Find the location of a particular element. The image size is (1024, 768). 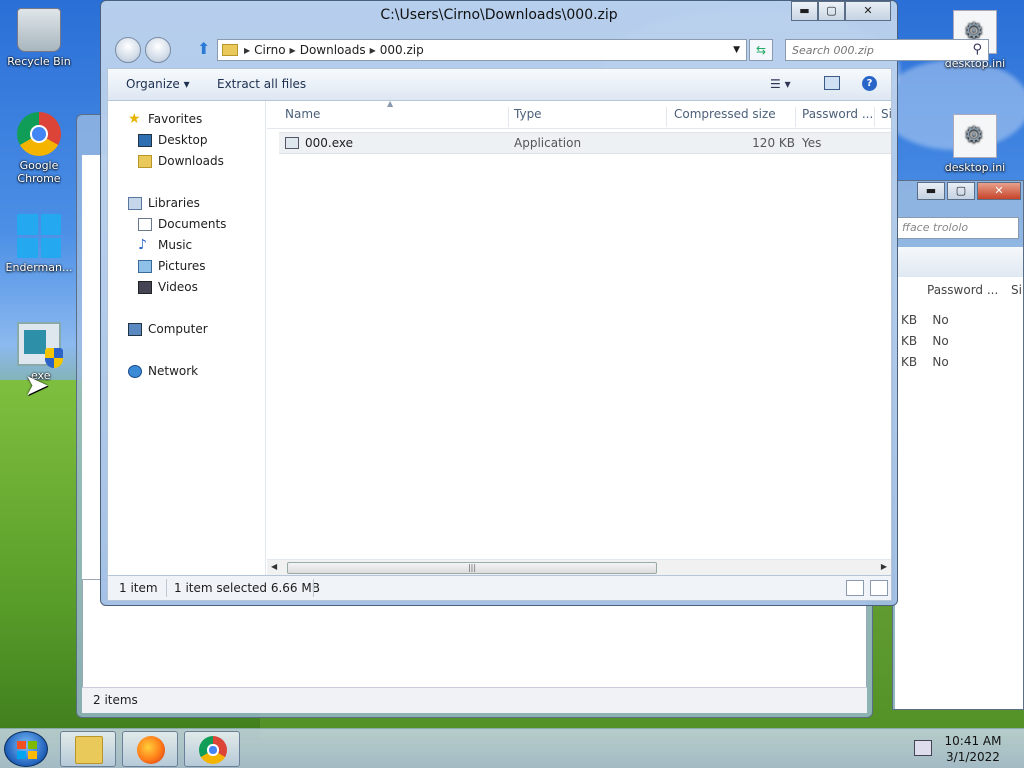

nav-item-pictures: Pictures is located at coordinates (172, 266).